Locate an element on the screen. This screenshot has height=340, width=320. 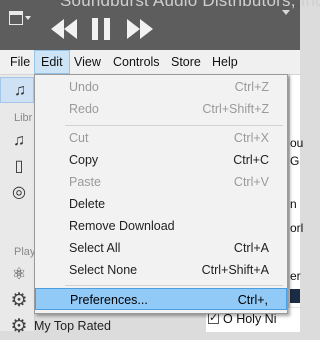
menu-item-undo: Undo Ctrl+Z is located at coordinates (161, 87).